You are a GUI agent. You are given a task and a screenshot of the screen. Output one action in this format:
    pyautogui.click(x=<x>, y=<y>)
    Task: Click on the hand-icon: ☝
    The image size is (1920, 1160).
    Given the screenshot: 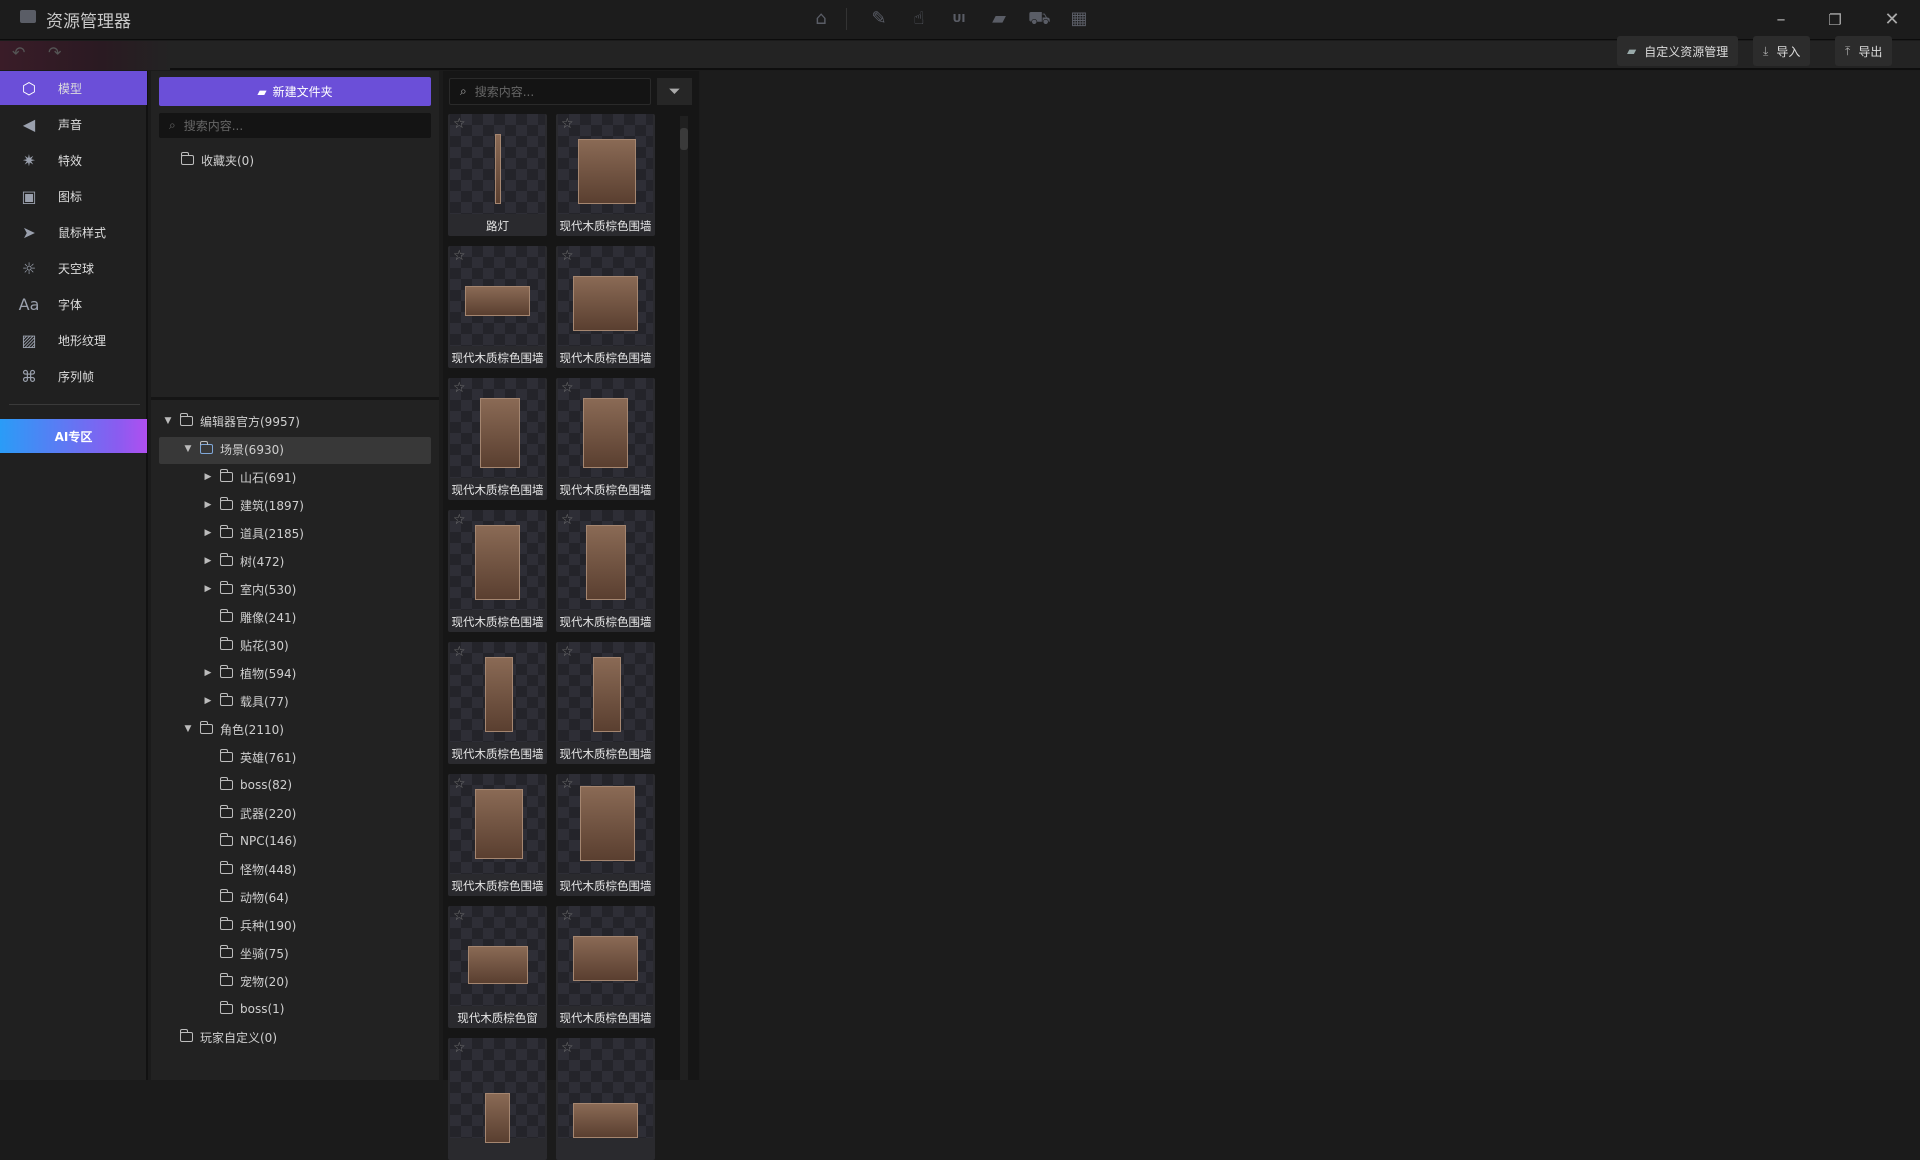 What is the action you would take?
    pyautogui.click(x=919, y=19)
    